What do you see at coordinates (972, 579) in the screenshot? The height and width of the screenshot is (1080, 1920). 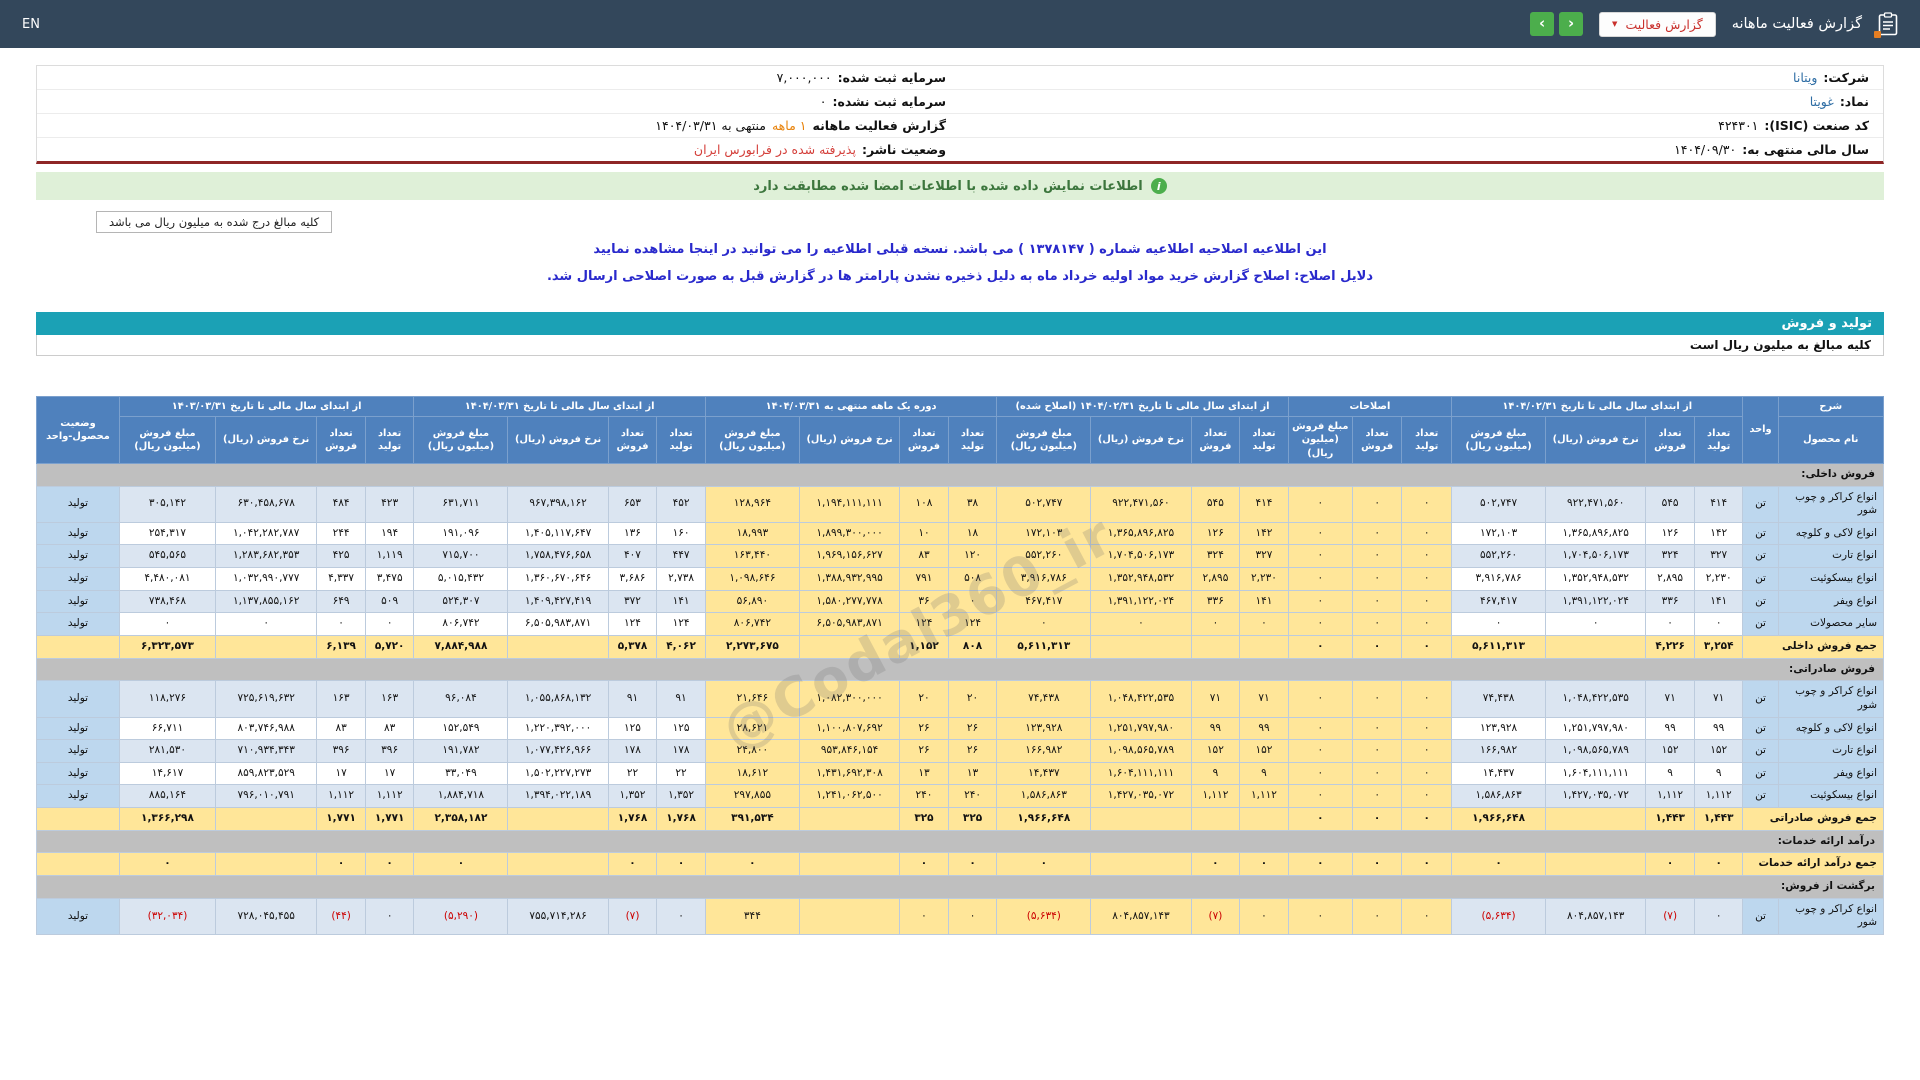 I see `value-cell: ۵۰۸` at bounding box center [972, 579].